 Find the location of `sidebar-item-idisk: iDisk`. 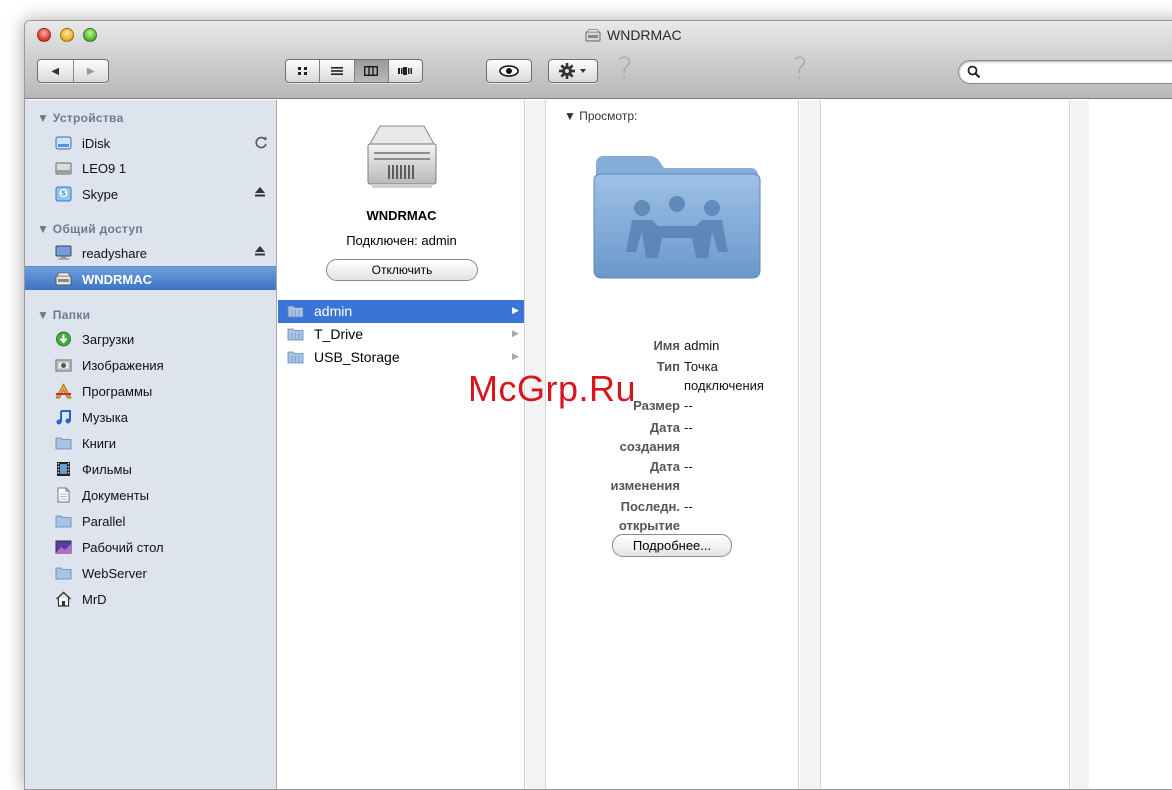

sidebar-item-idisk: iDisk is located at coordinates (150, 143).